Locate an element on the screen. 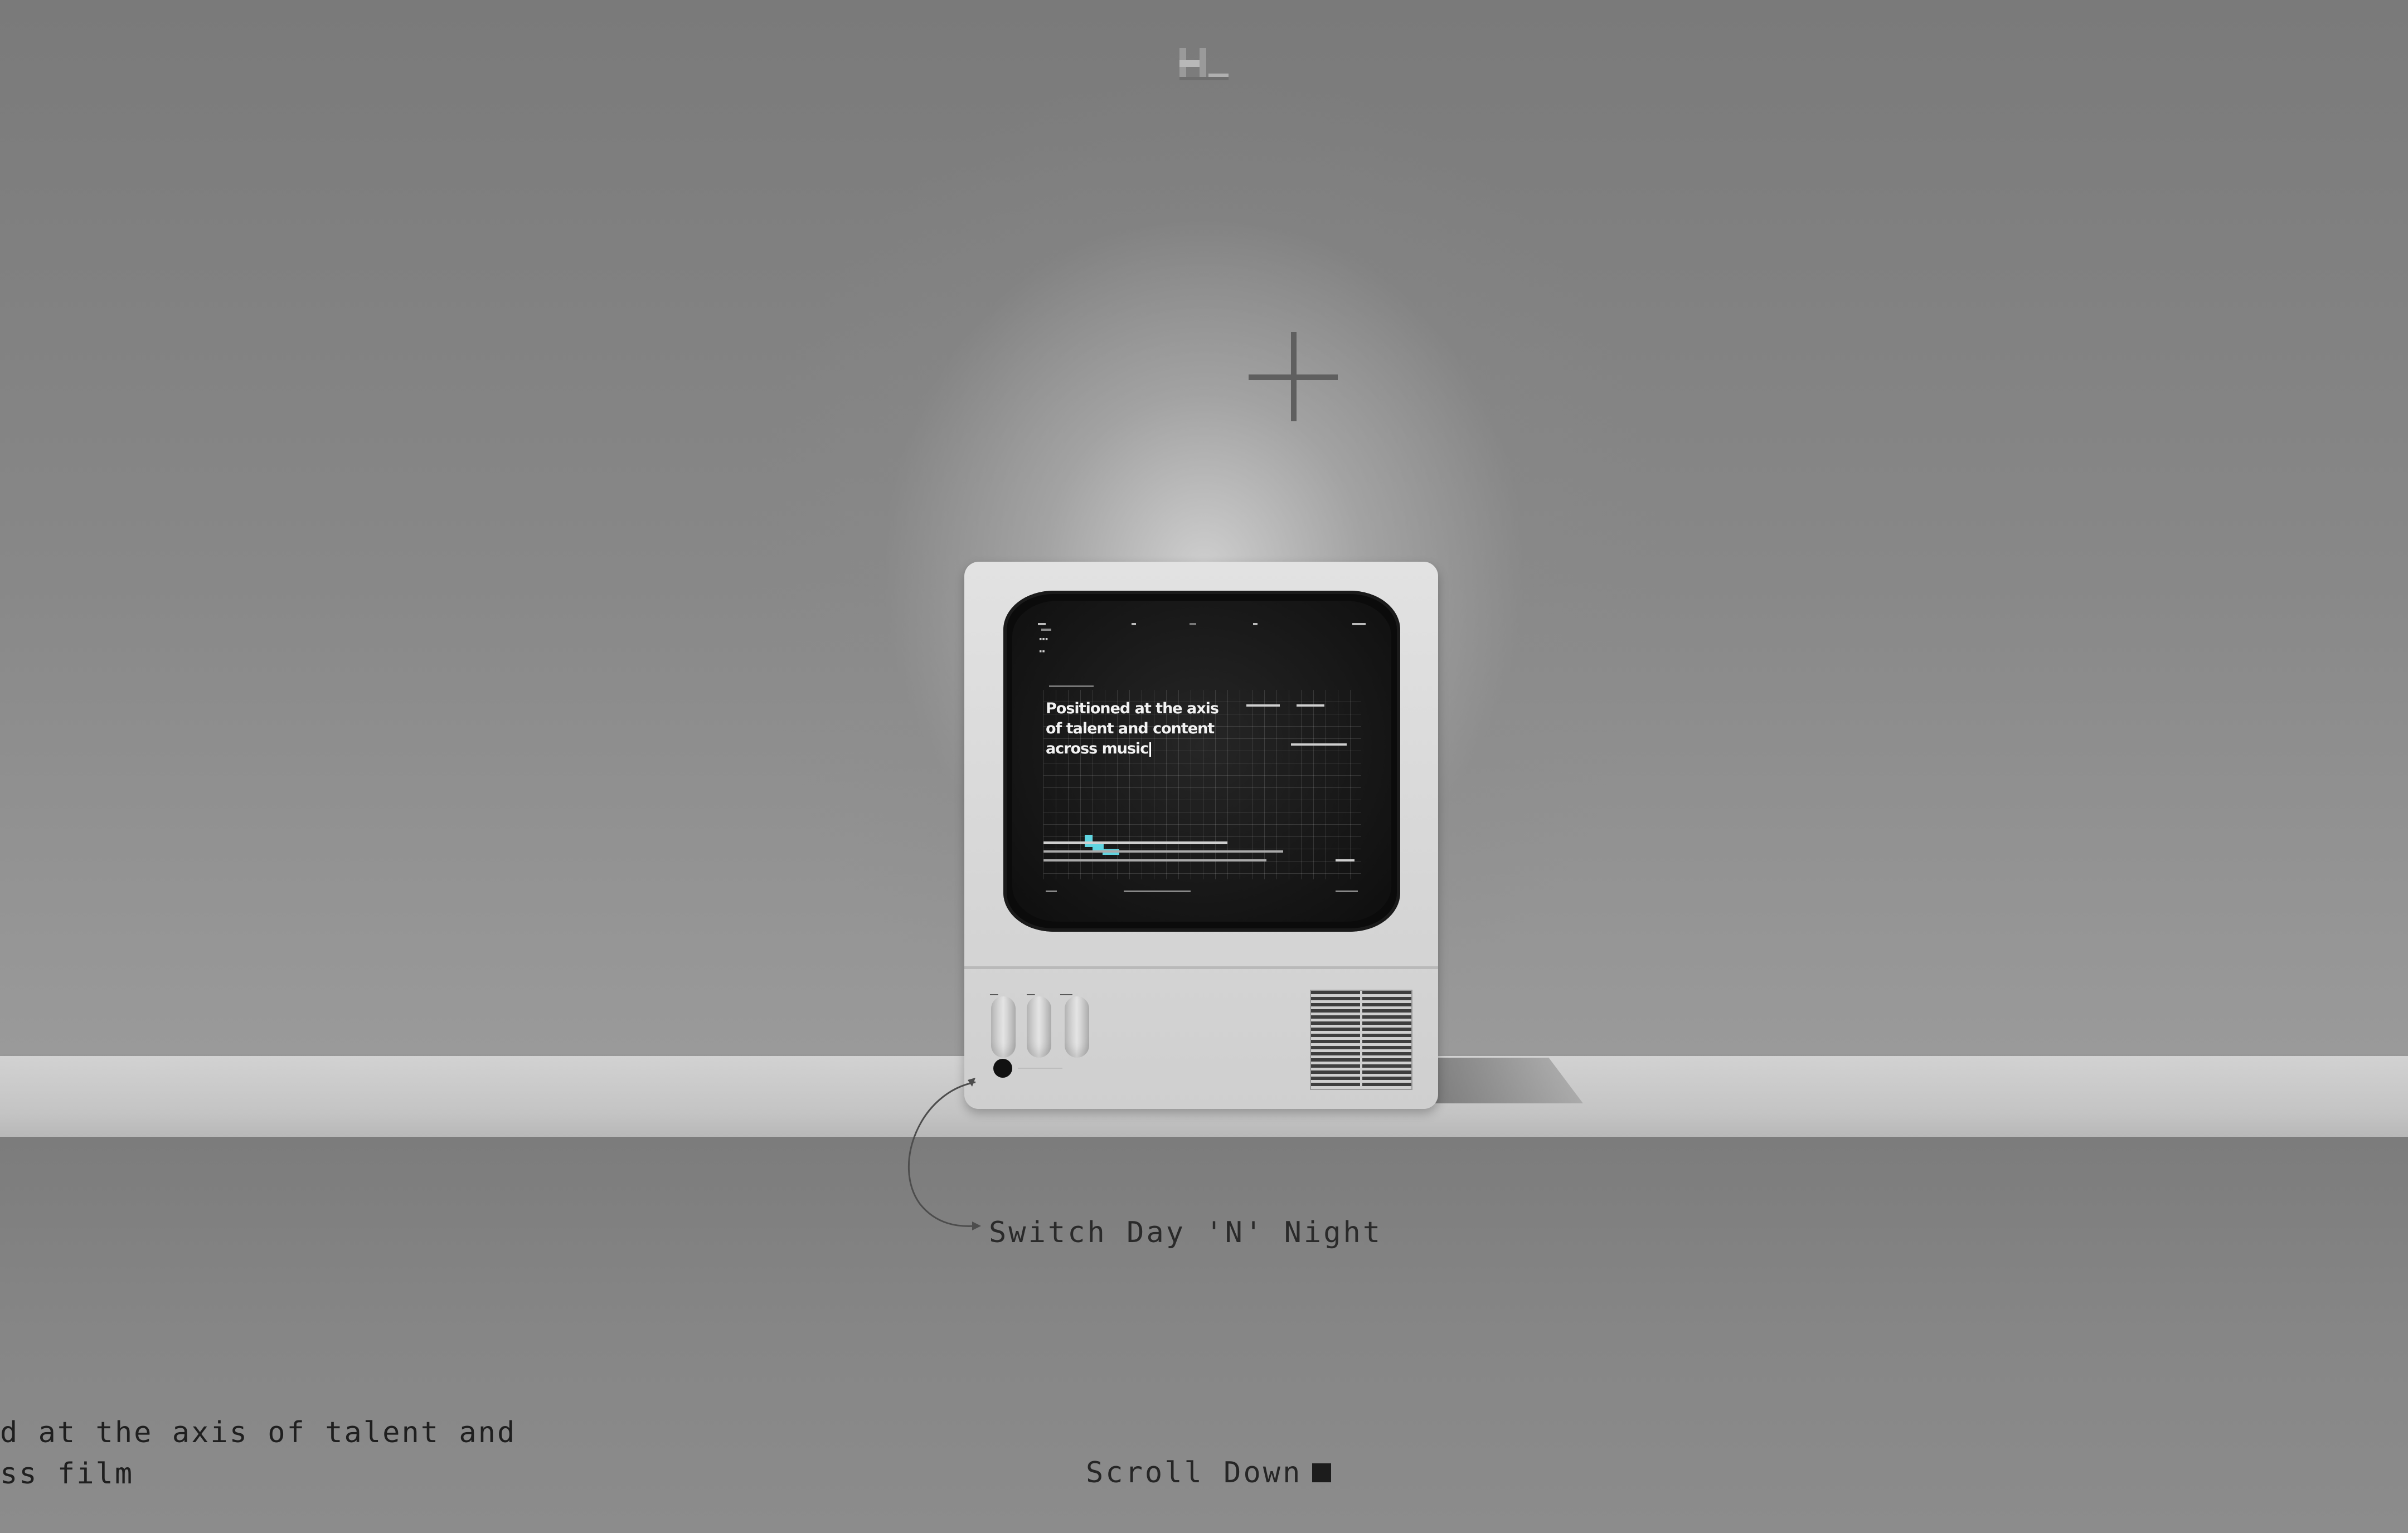  scroll-down-button: Scroll Down is located at coordinates (1209, 1473).